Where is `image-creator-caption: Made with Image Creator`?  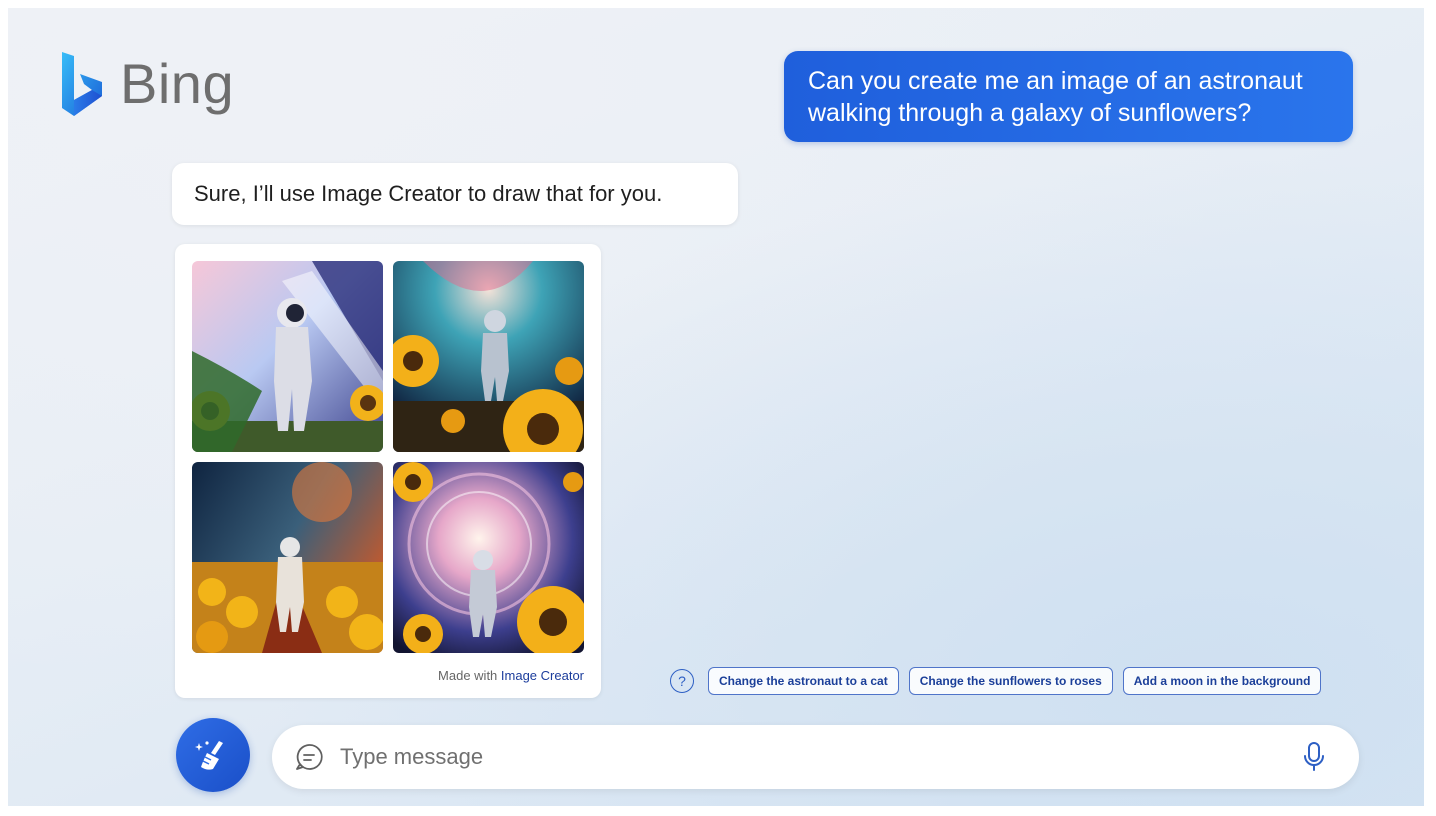
image-creator-caption: Made with Image Creator is located at coordinates (511, 675).